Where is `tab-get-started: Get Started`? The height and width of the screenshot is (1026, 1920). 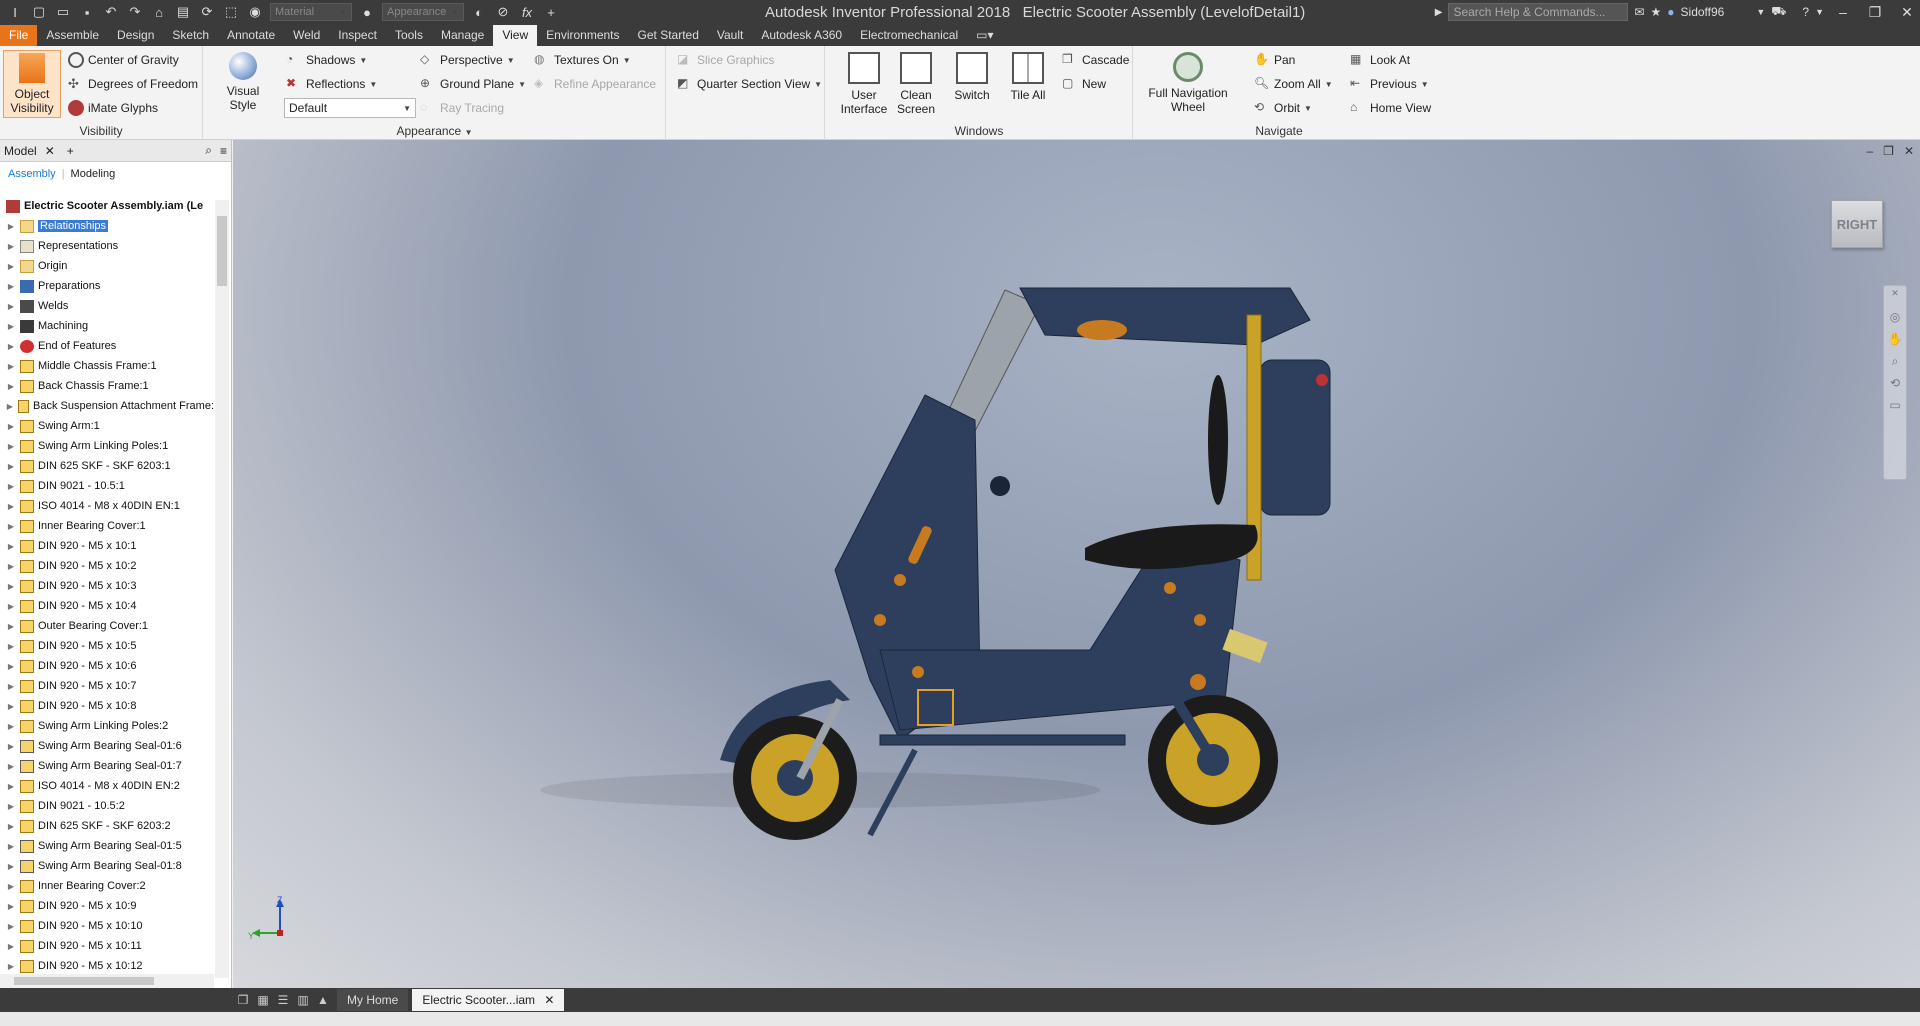 tab-get-started: Get Started is located at coordinates (668, 35).